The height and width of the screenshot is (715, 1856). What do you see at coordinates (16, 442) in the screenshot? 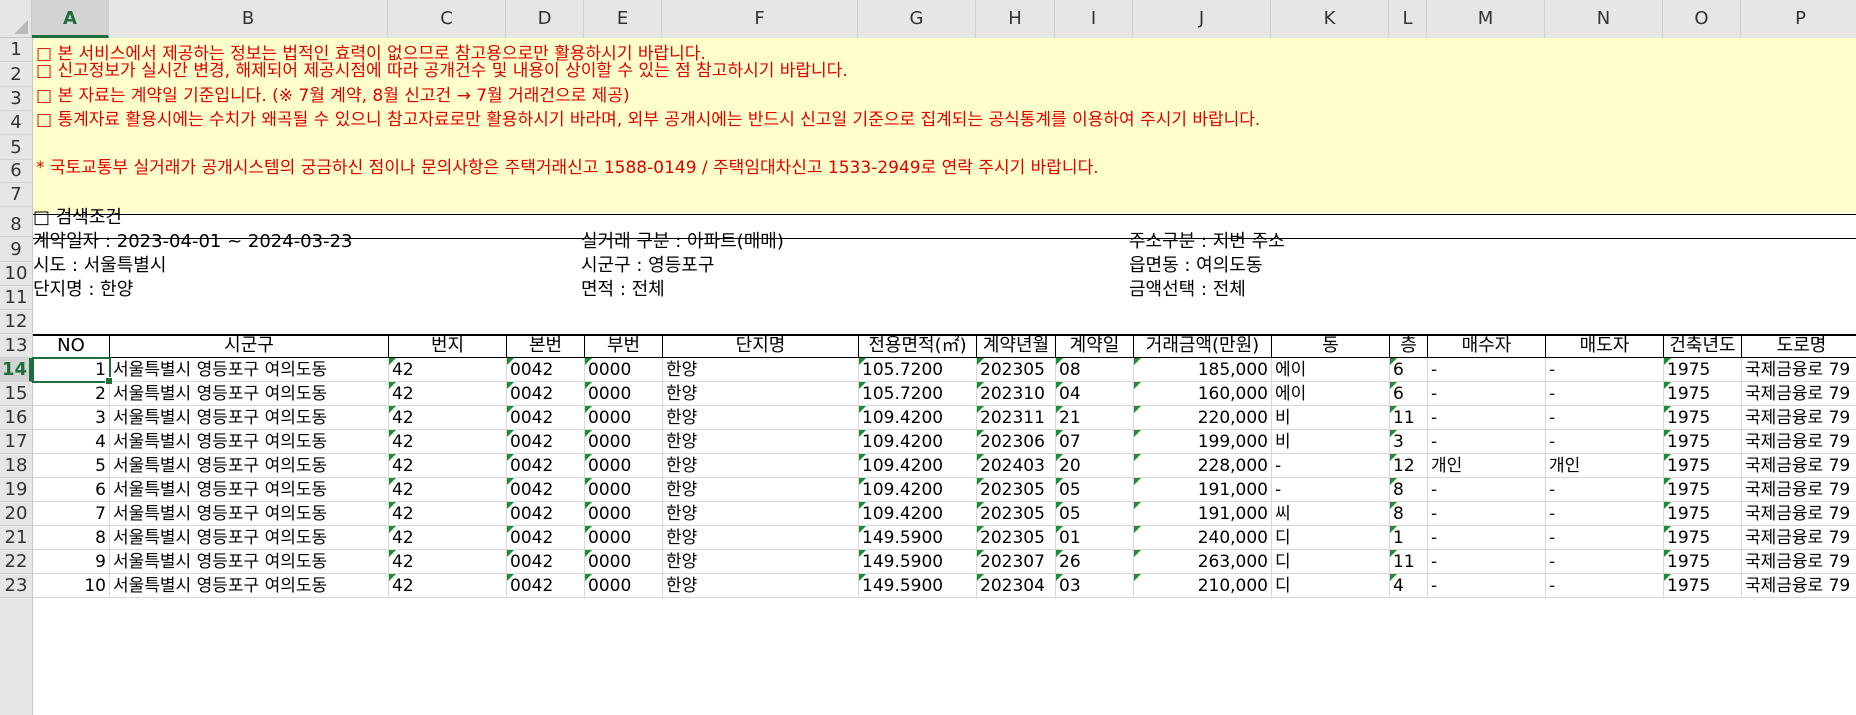
I see `row-header-17: 17` at bounding box center [16, 442].